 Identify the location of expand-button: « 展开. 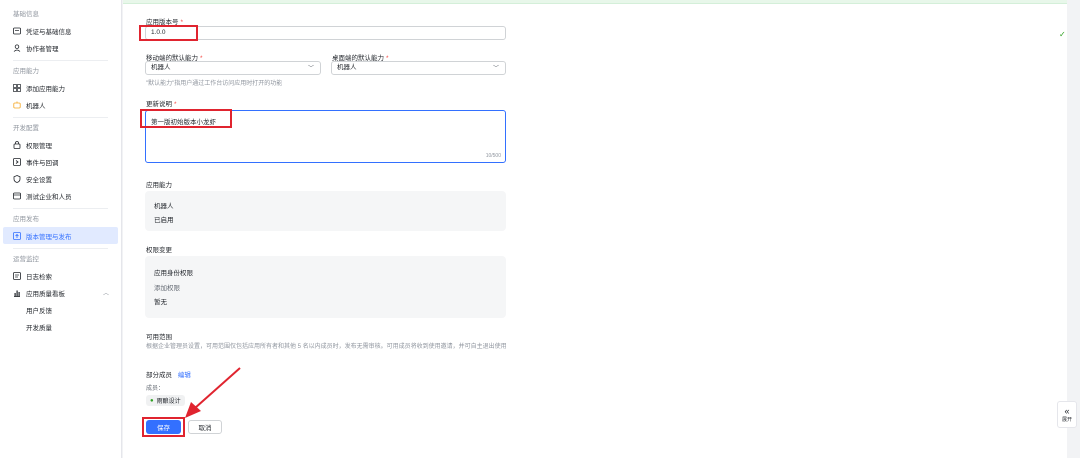
(1067, 414).